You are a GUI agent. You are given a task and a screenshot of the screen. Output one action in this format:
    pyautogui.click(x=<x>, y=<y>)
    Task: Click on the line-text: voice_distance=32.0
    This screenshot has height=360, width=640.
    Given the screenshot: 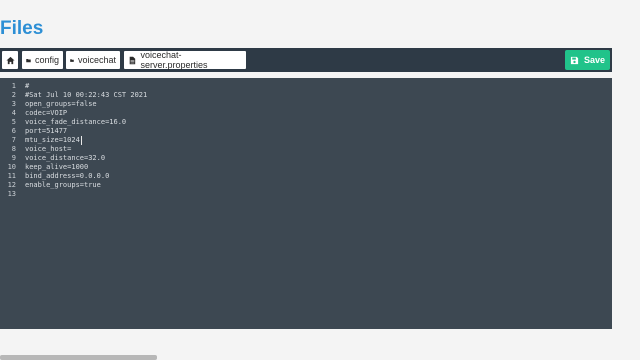 What is the action you would take?
    pyautogui.click(x=65, y=158)
    